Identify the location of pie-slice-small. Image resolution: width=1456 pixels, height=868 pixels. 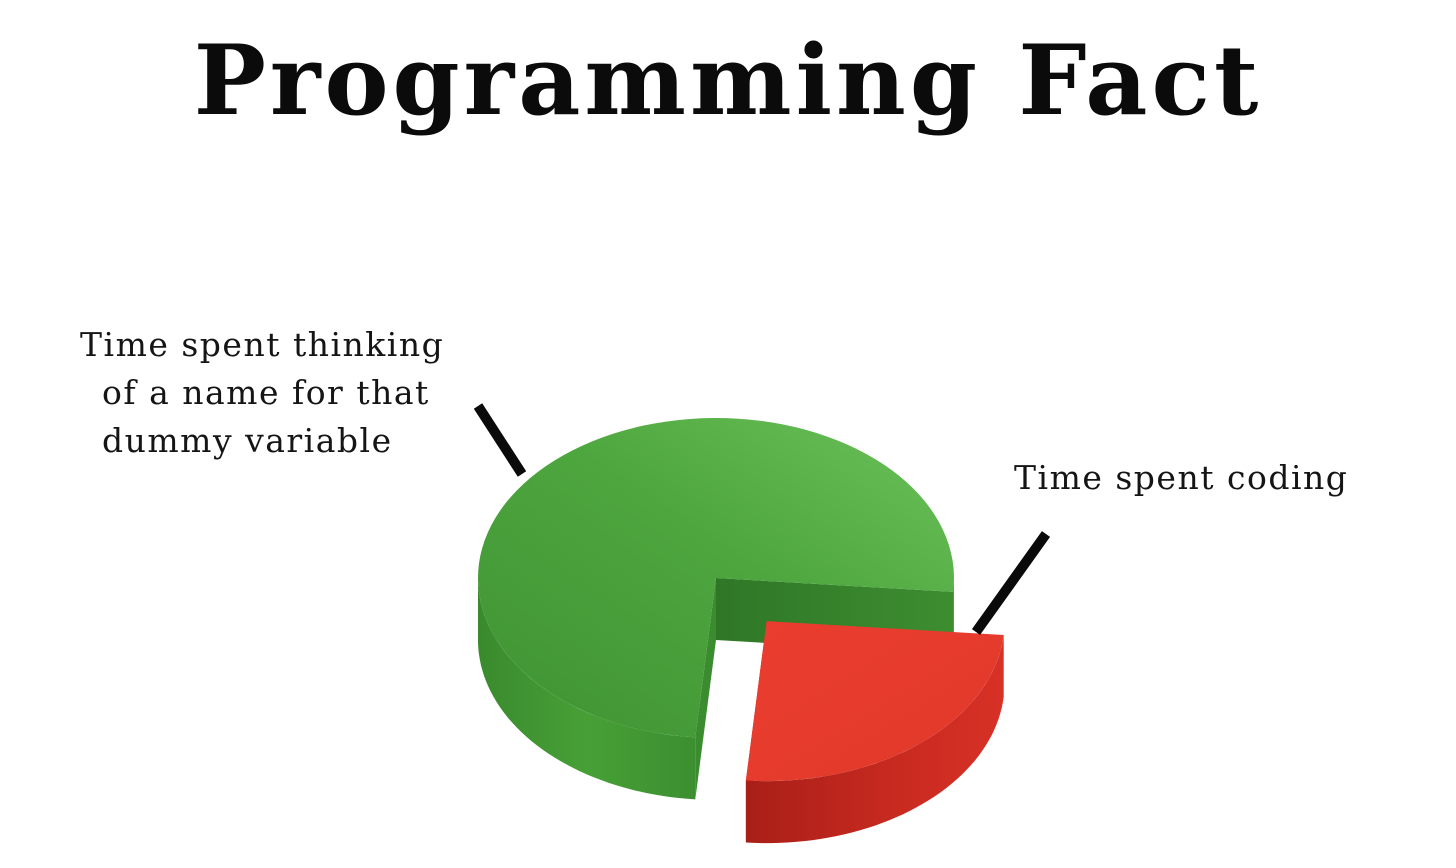
(874, 732).